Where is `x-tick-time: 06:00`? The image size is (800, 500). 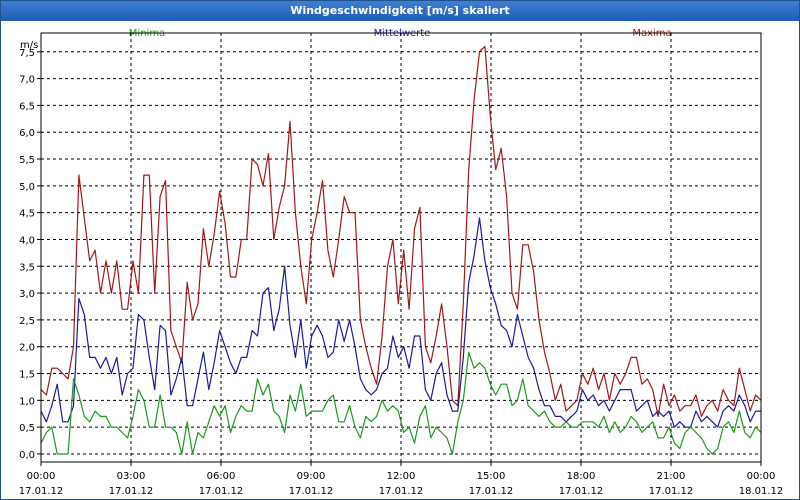 x-tick-time: 06:00 is located at coordinates (221, 476).